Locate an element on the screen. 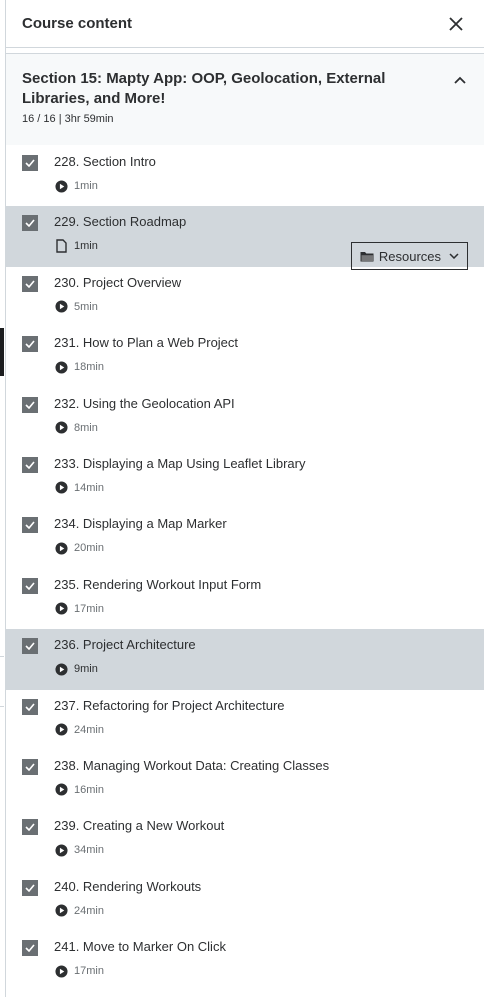 The image size is (484, 997). lecture-body: 231. How to Plan a Web Project 18min is located at coordinates (261, 360).